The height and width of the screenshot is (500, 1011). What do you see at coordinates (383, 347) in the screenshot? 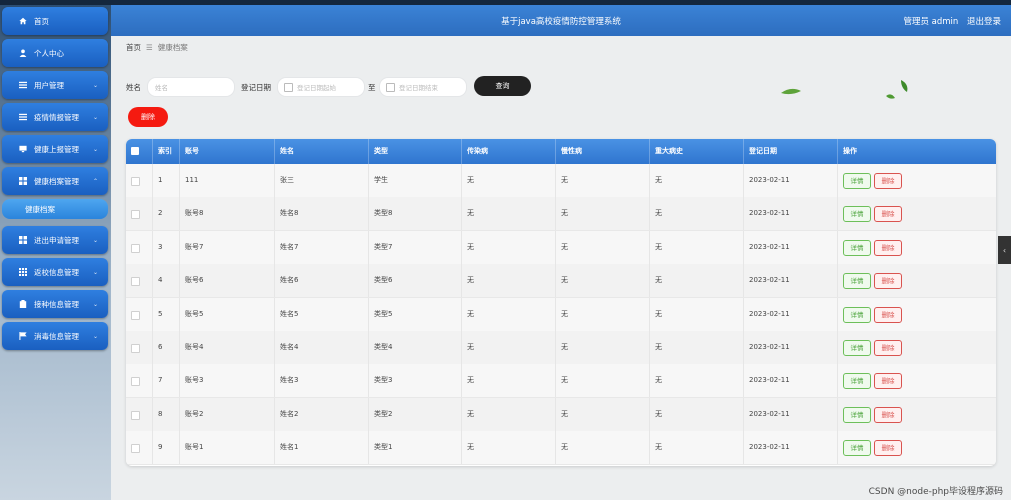
I see `cell-type: 类型4` at bounding box center [383, 347].